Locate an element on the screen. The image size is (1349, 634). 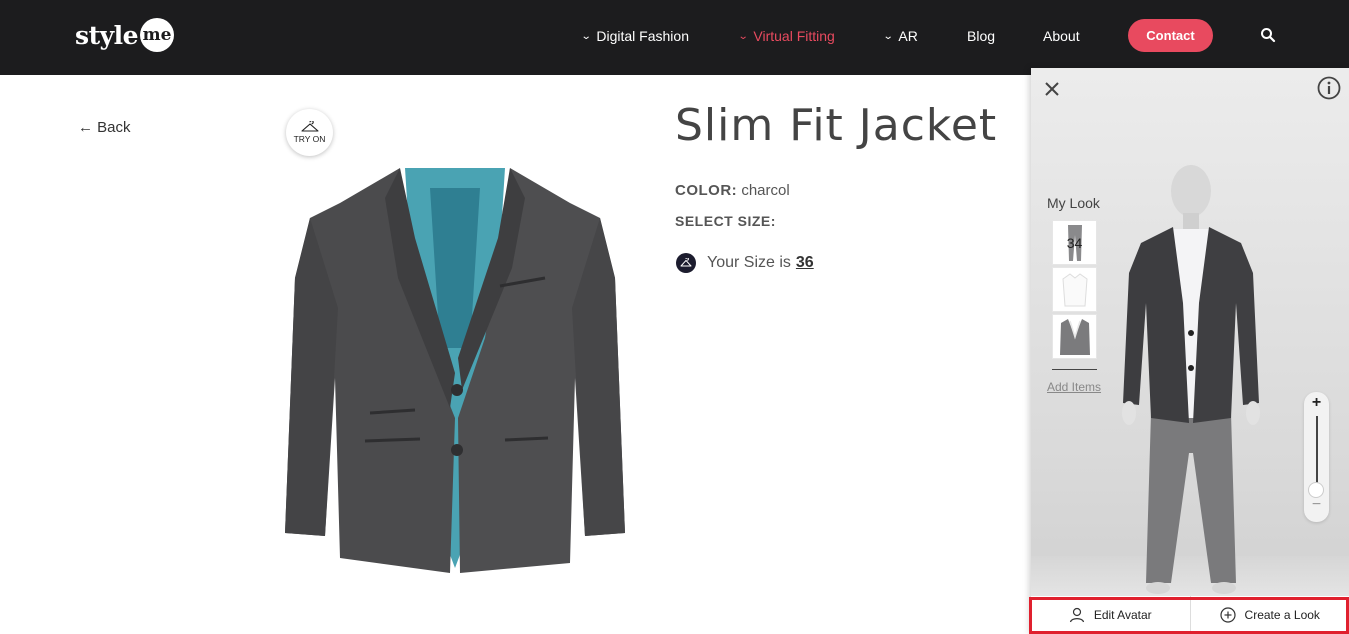
my-look-label: My Look is located at coordinates (1073, 203).